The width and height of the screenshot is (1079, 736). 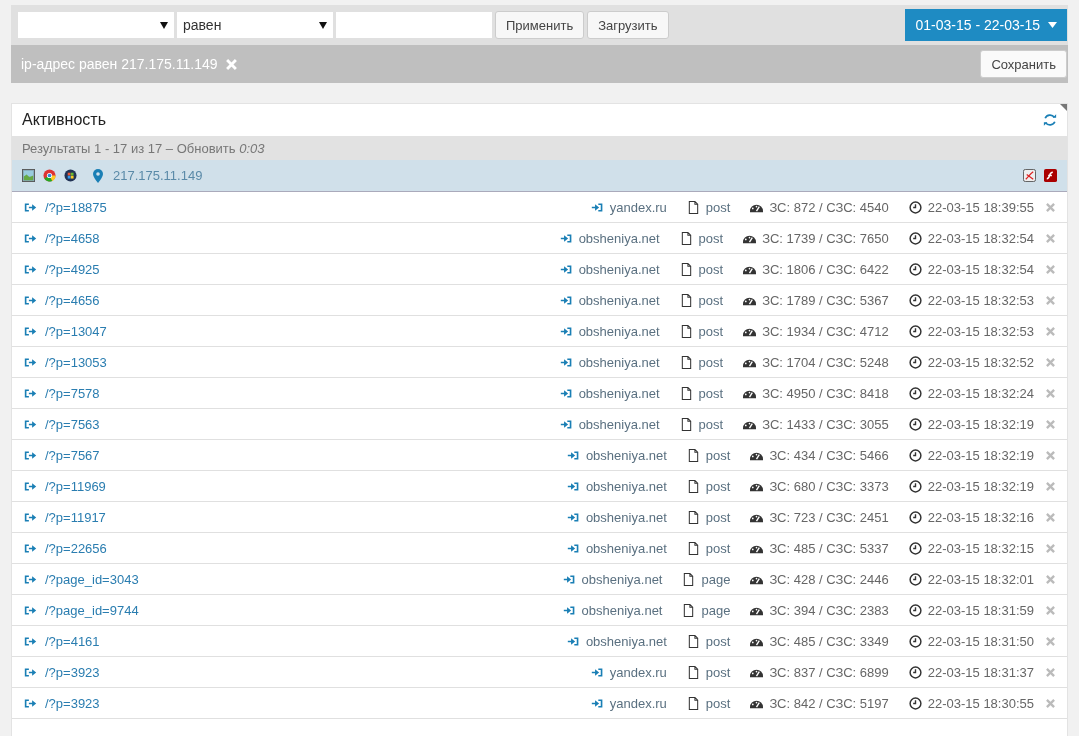 What do you see at coordinates (76, 548) in the screenshot?
I see `page-link: /?p=22656` at bounding box center [76, 548].